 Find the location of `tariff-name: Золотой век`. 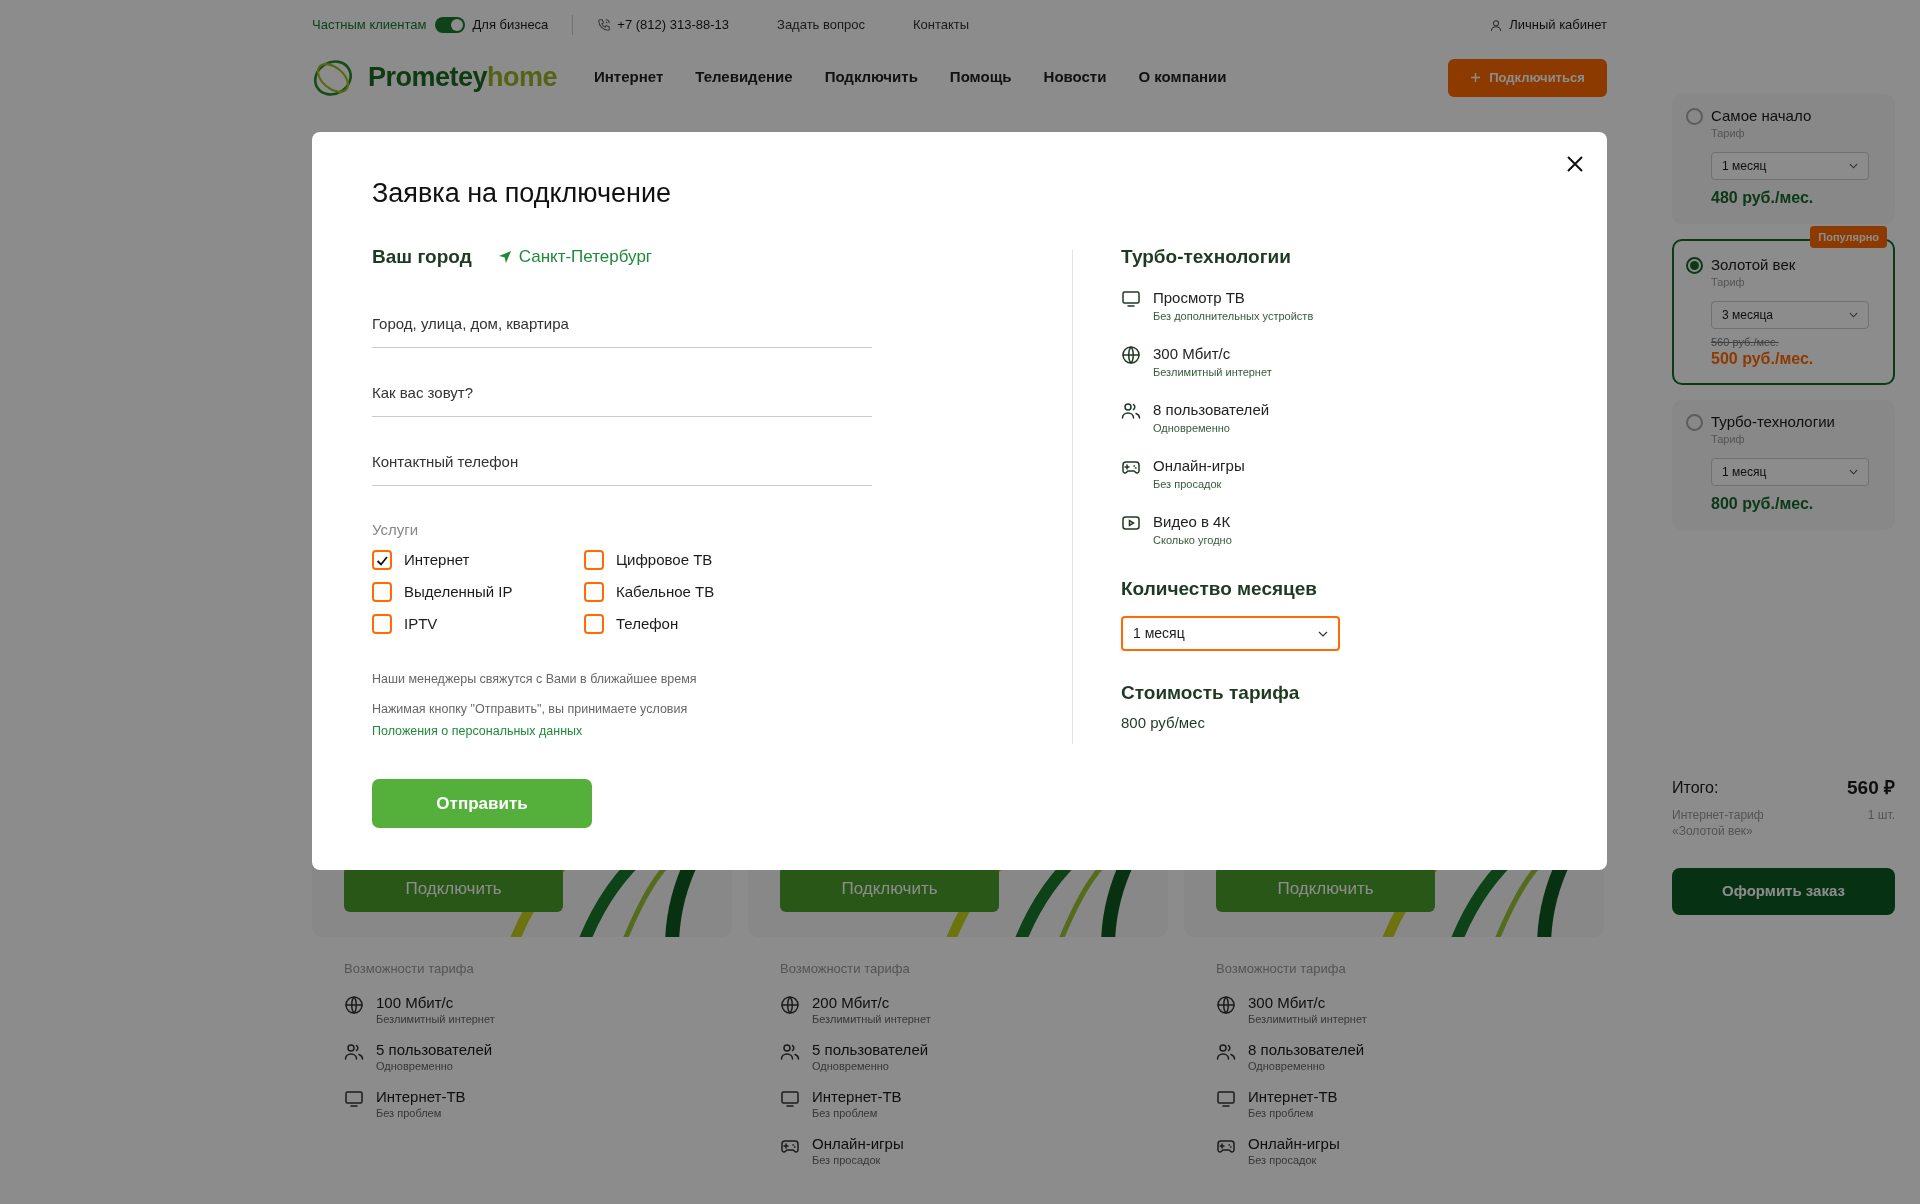

tariff-name: Золотой век is located at coordinates (1754, 265).